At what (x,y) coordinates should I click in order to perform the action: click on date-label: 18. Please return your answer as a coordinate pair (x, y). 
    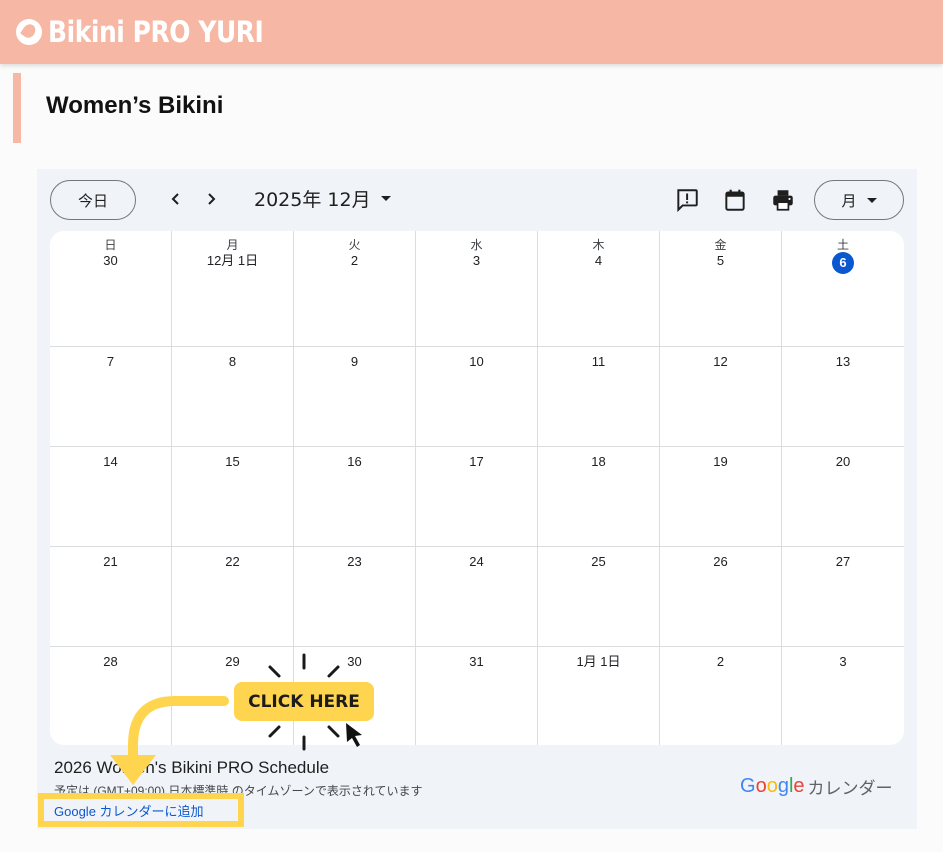
    Looking at the image, I should click on (599, 464).